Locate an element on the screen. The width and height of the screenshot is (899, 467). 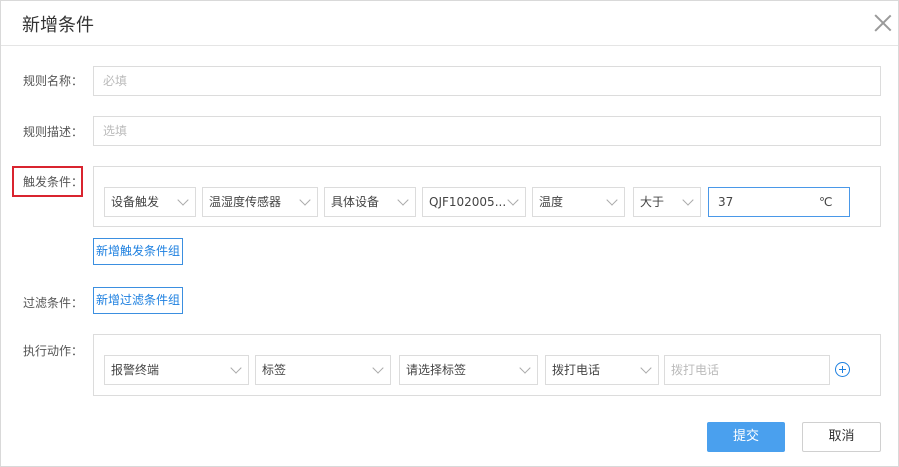
threshold-value: 37 is located at coordinates (726, 202).